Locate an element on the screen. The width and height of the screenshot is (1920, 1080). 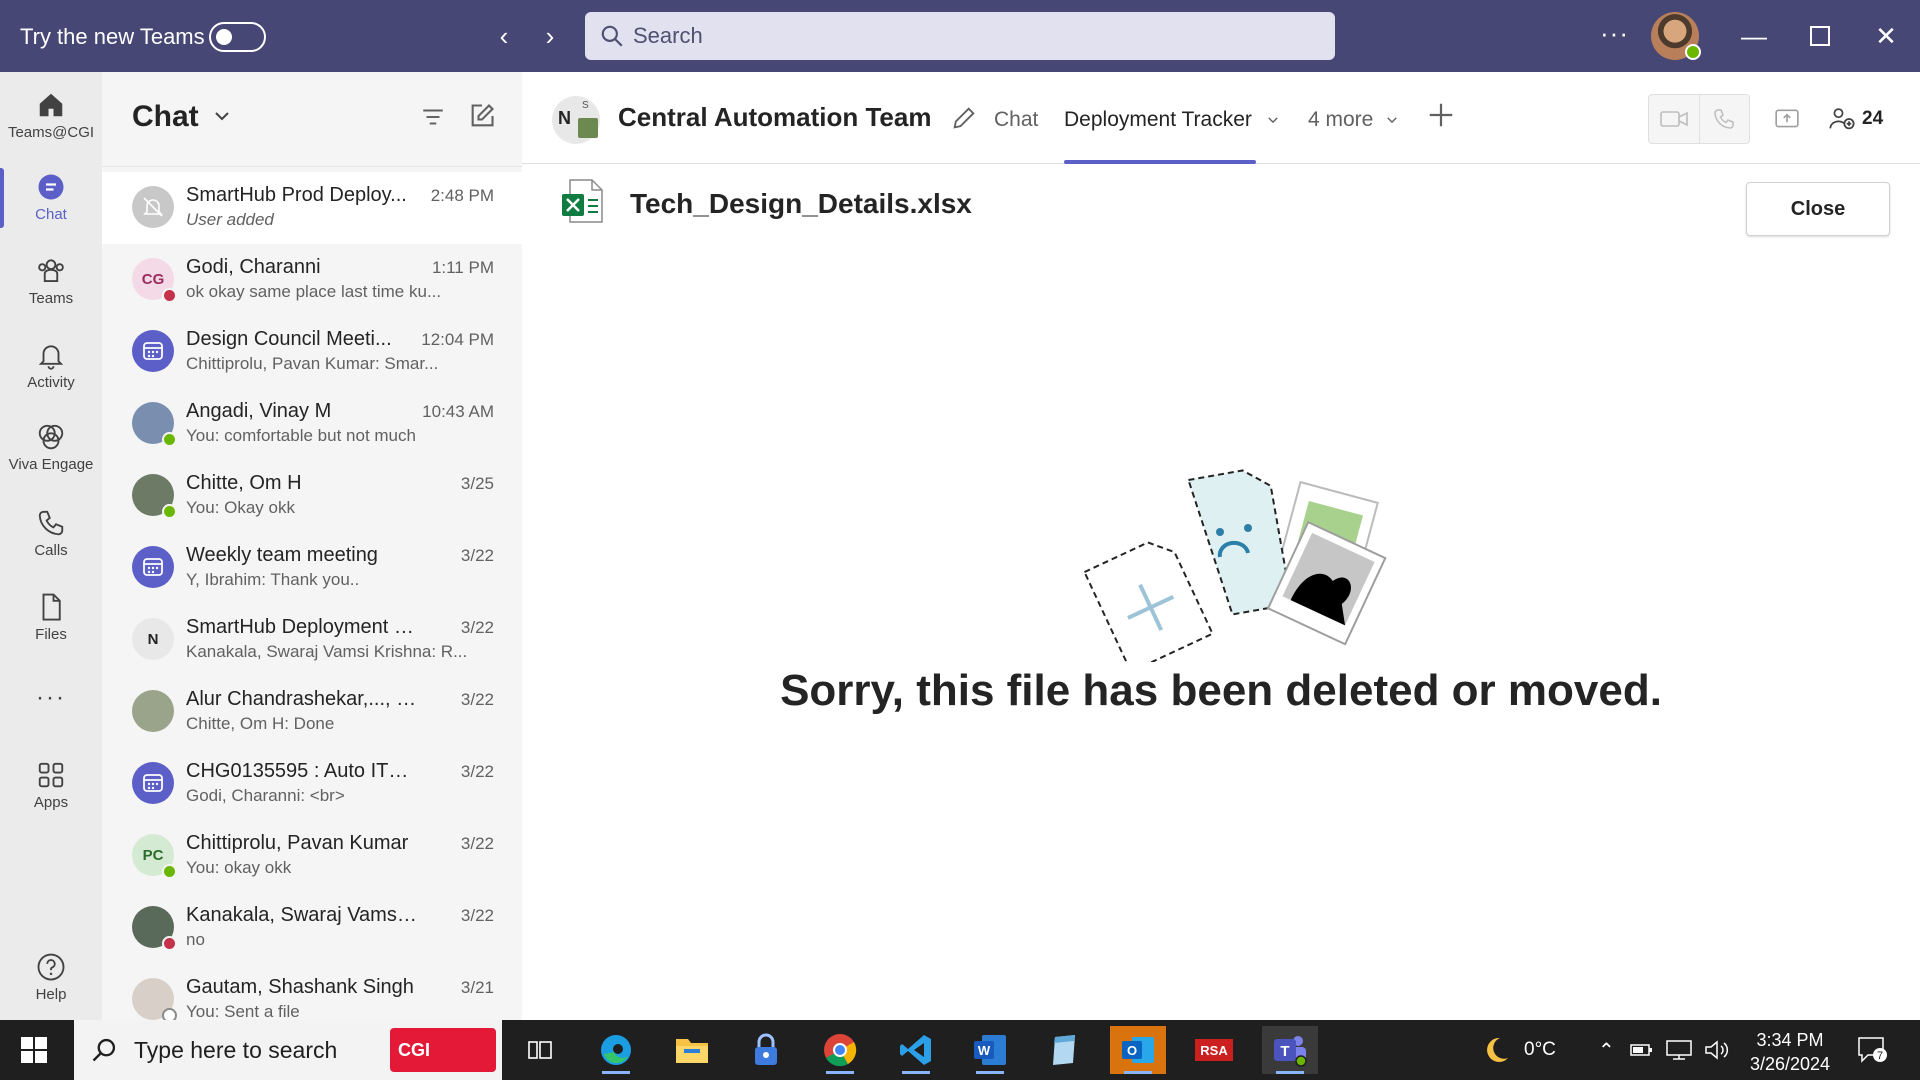
rail-item-activity: Activity is located at coordinates (51, 365).